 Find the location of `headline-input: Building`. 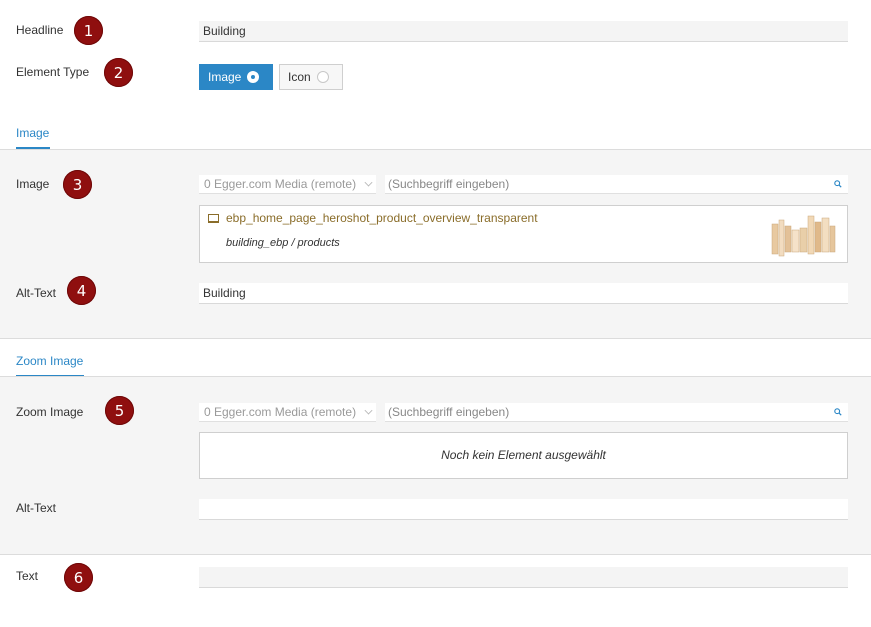

headline-input: Building is located at coordinates (523, 31).